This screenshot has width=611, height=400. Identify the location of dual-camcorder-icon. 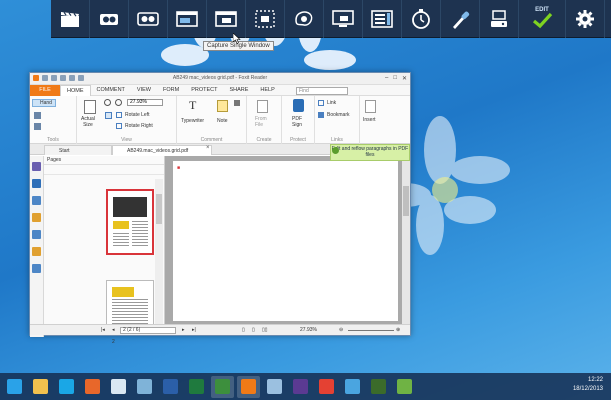
(148, 19).